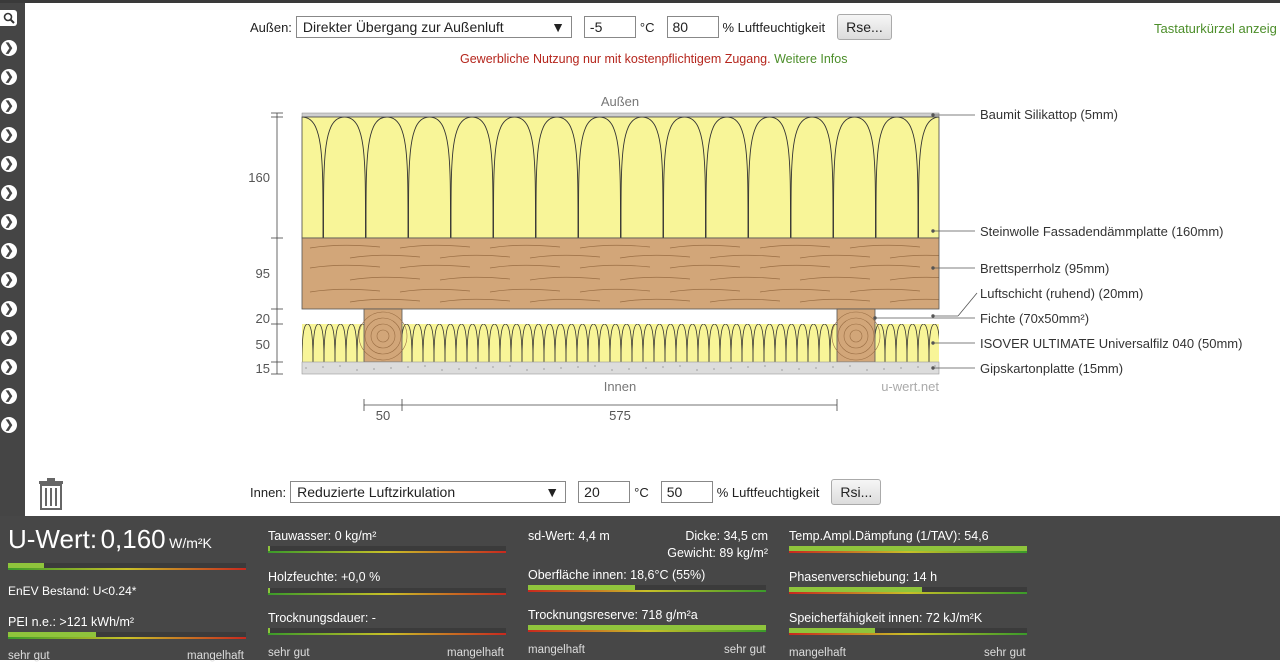 The width and height of the screenshot is (1280, 662). I want to click on weight-value: Gewicht: 89 kg/m², so click(717, 553).